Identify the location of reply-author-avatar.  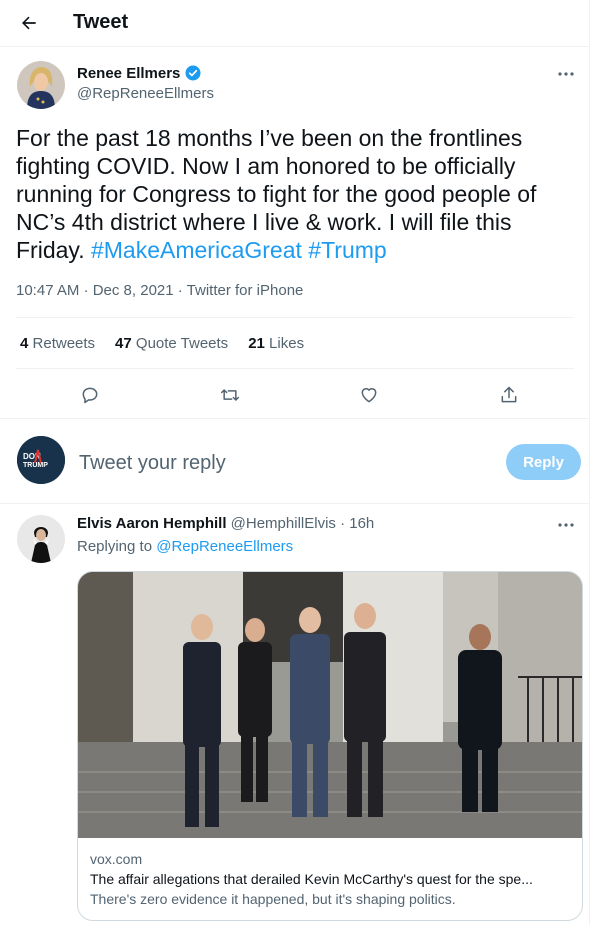
(41, 539).